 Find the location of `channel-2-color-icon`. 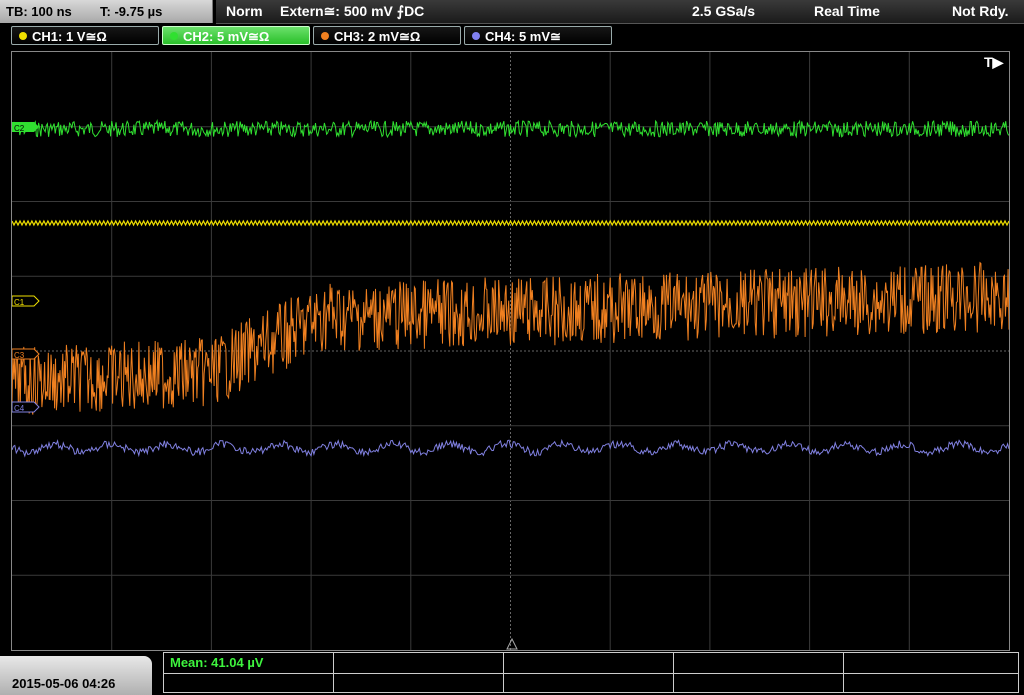

channel-2-color-icon is located at coordinates (174, 36).